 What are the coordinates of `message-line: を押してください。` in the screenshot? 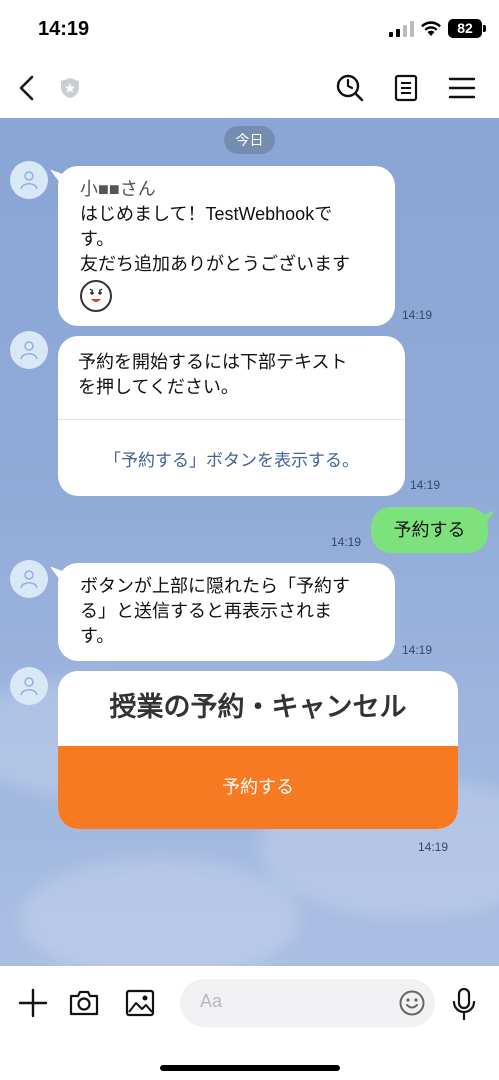 It's located at (158, 387).